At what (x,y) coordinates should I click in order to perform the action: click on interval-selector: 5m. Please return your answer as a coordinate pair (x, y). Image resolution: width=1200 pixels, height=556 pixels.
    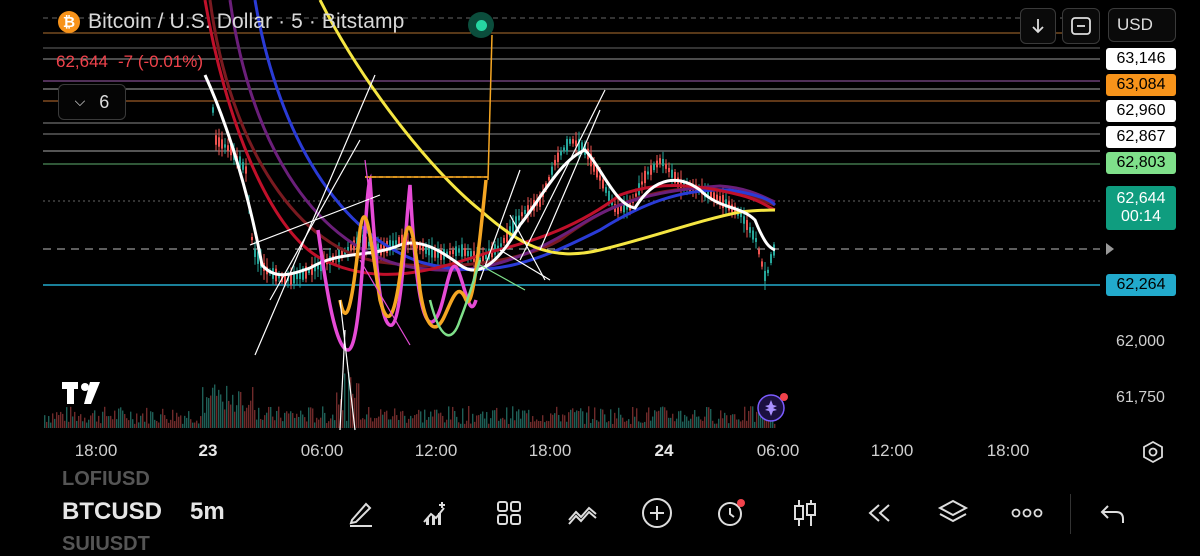
    Looking at the image, I should click on (207, 512).